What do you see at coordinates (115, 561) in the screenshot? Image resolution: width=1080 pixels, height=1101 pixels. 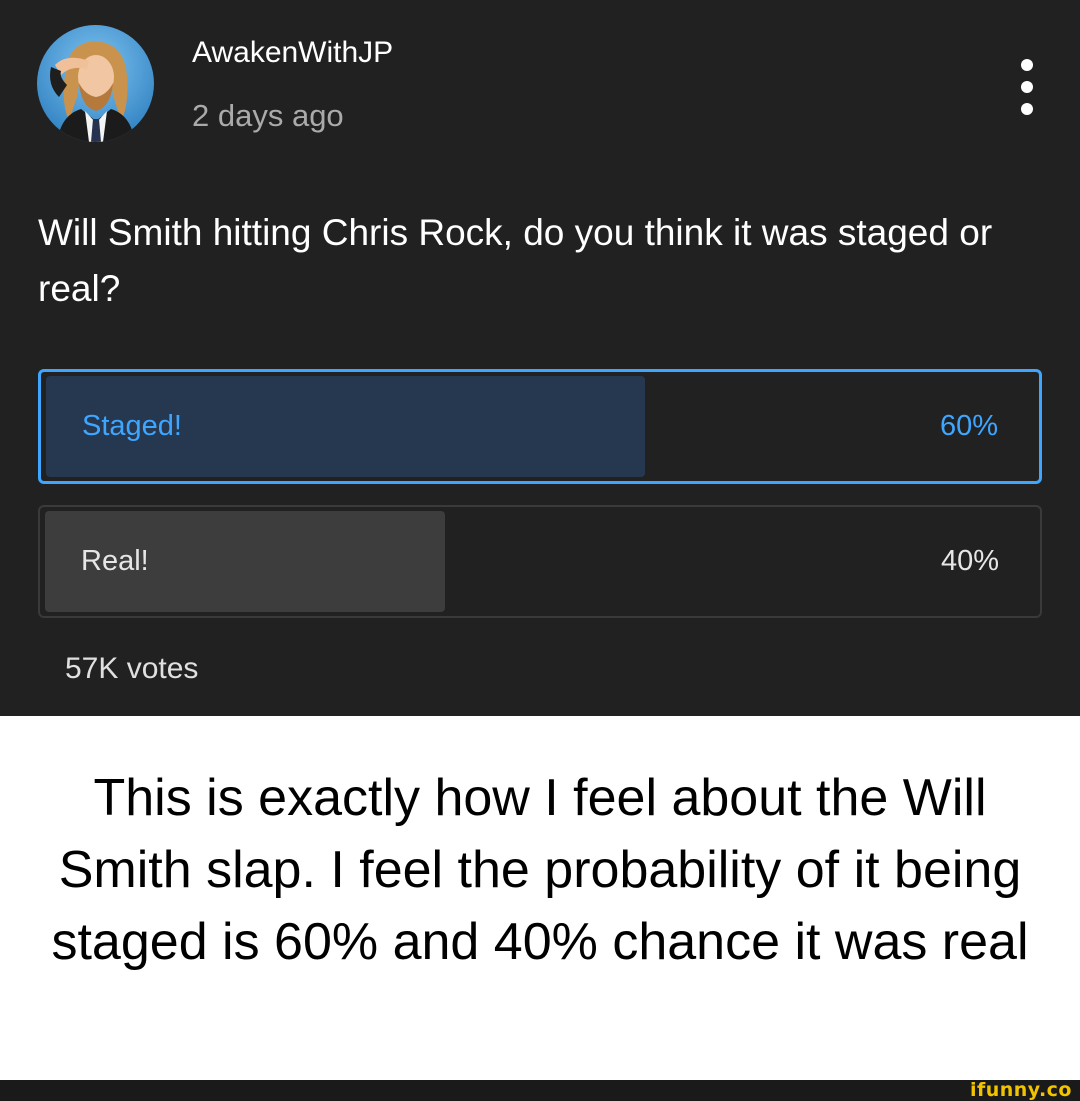 I see `poll-option-label: Real!` at bounding box center [115, 561].